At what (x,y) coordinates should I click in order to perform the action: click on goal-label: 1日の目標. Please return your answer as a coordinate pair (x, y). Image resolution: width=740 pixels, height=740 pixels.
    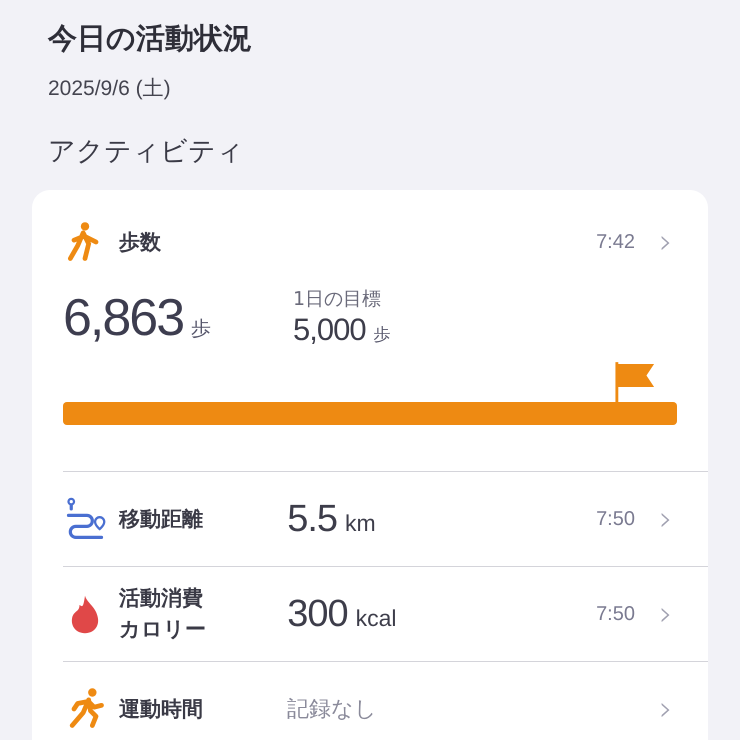
    Looking at the image, I should click on (337, 299).